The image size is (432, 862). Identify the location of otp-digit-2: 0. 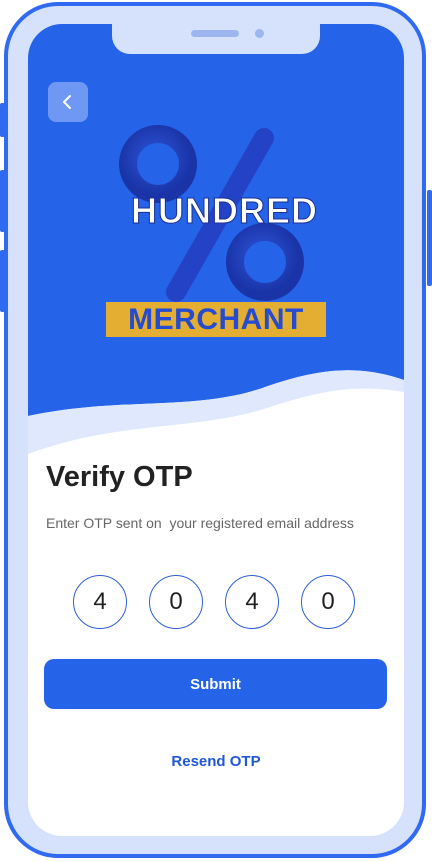
(176, 602).